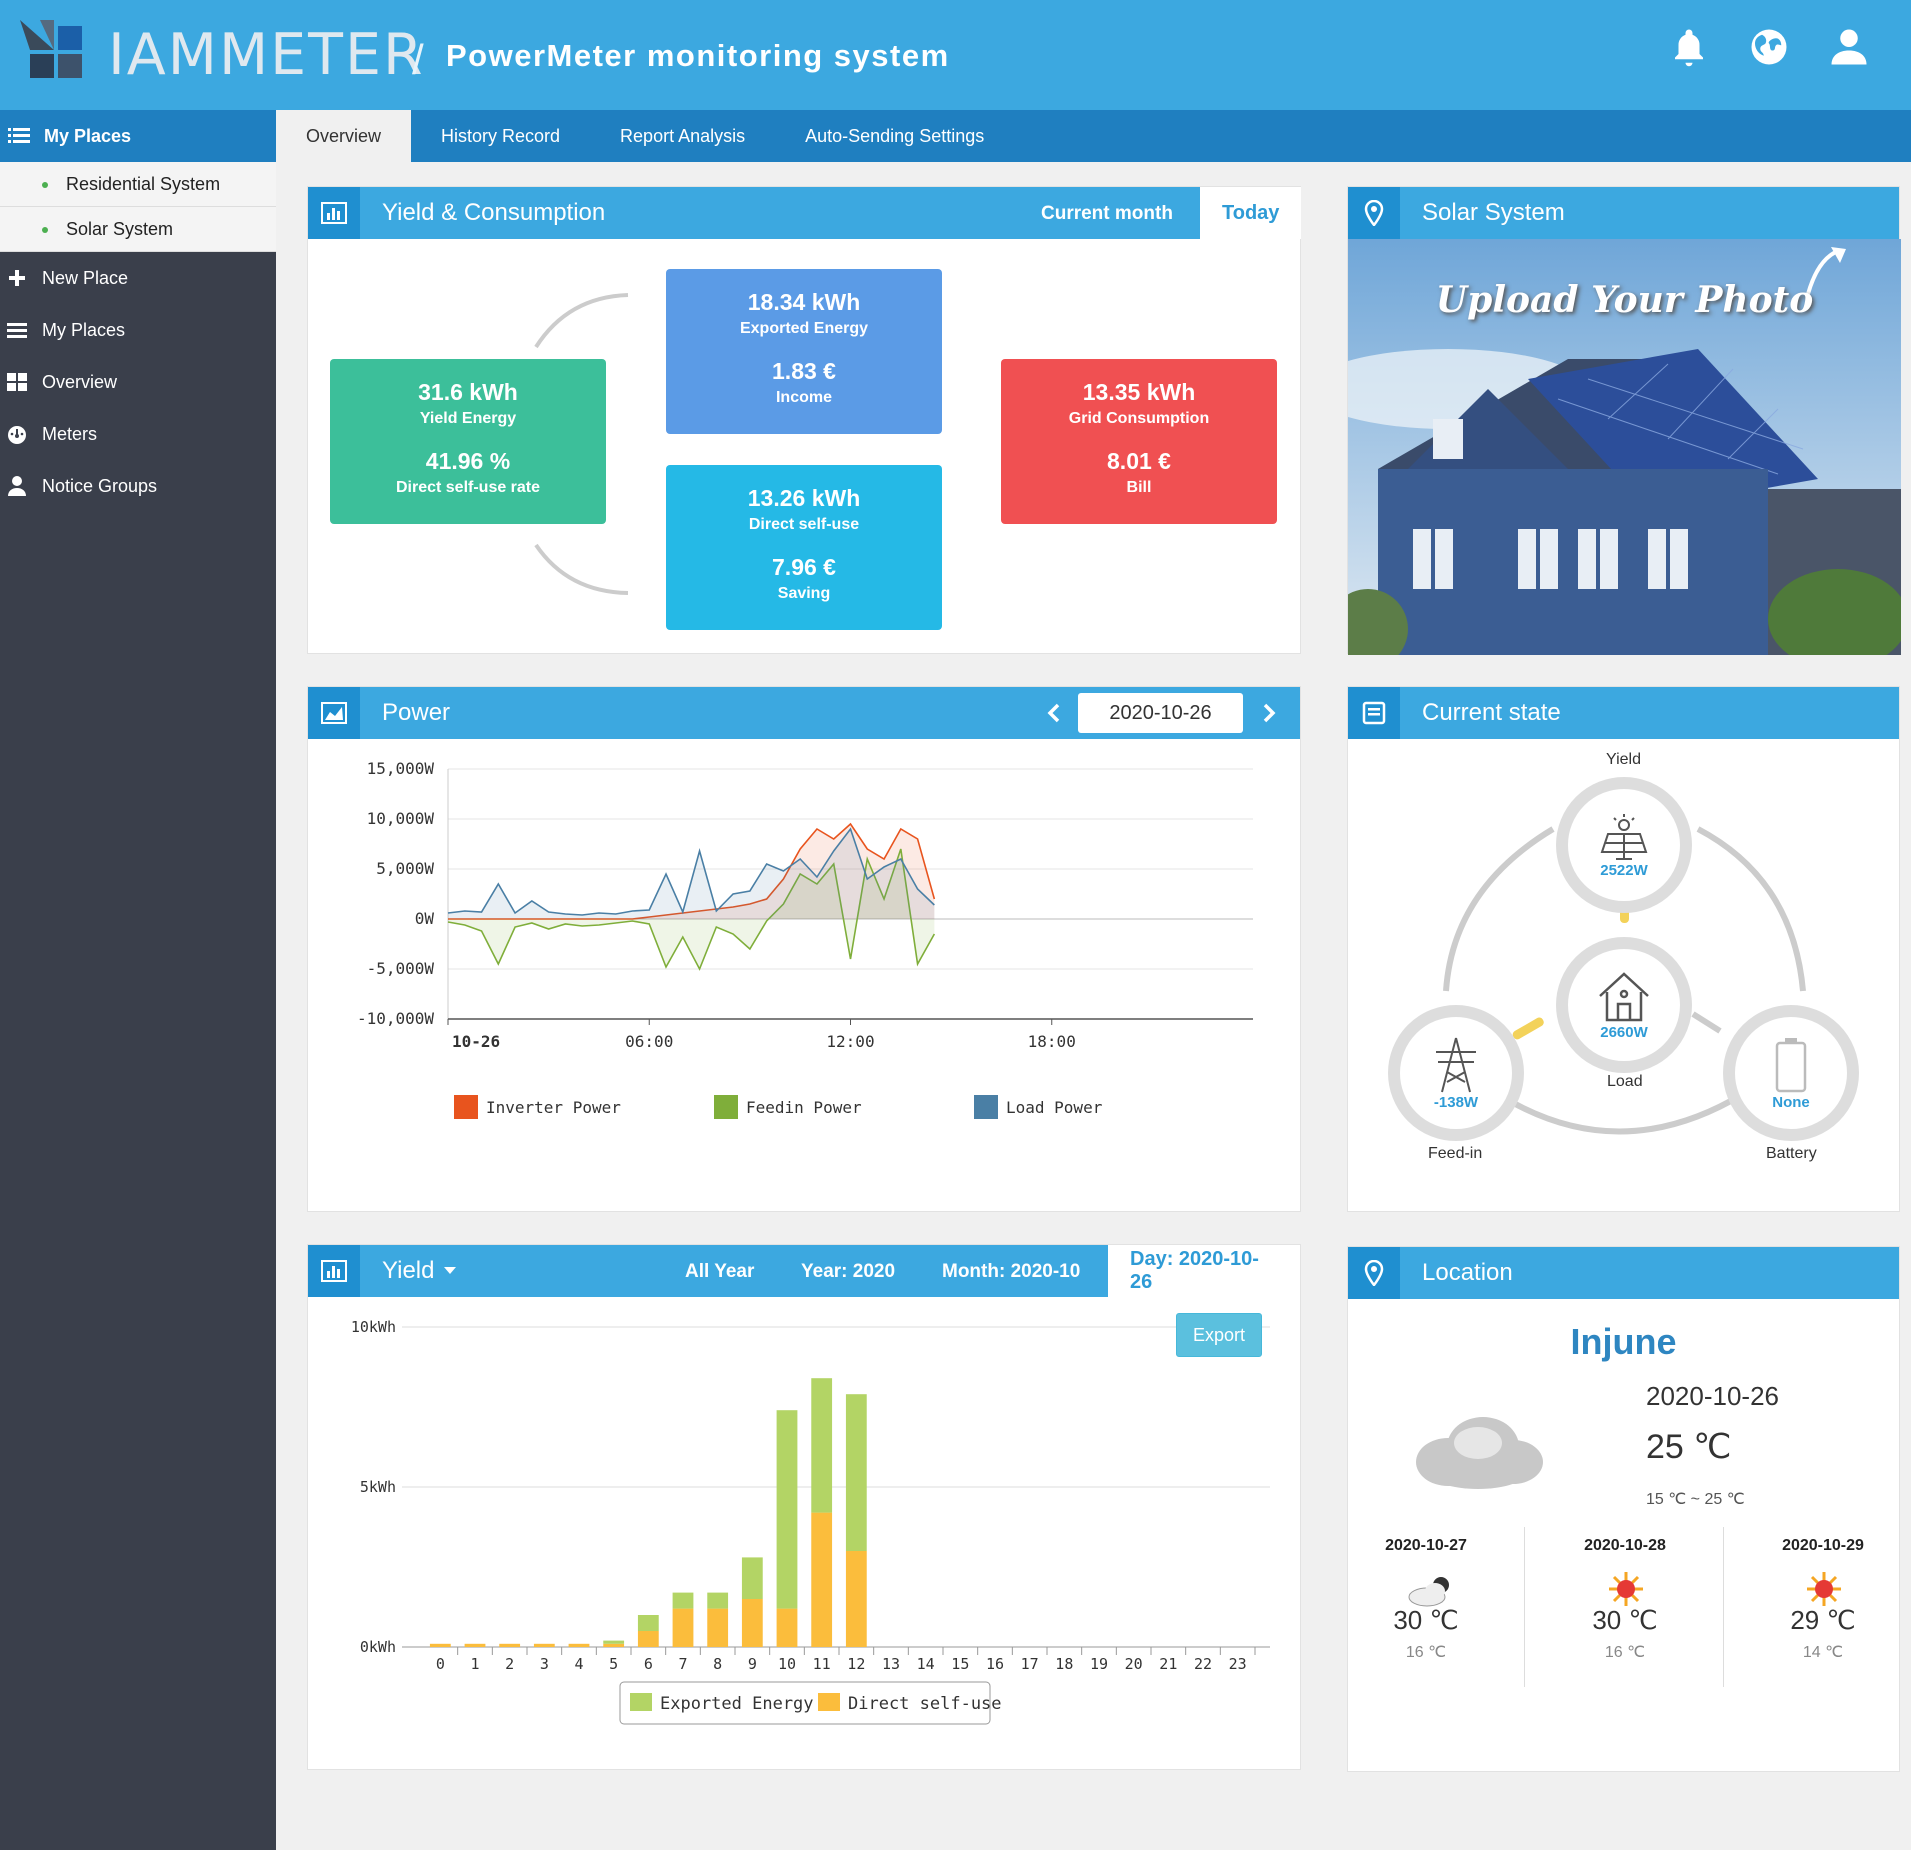 The height and width of the screenshot is (1850, 1911). What do you see at coordinates (1011, 1272) in the screenshot?
I see `period-month: Month: 2020-10` at bounding box center [1011, 1272].